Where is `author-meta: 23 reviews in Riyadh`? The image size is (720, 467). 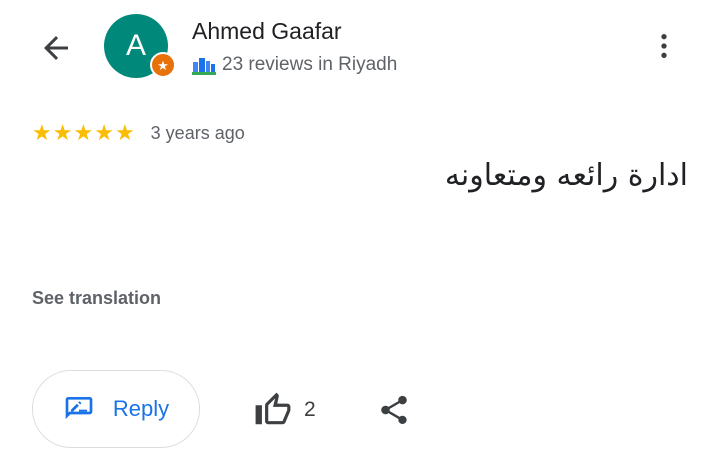 author-meta: 23 reviews in Riyadh is located at coordinates (294, 65).